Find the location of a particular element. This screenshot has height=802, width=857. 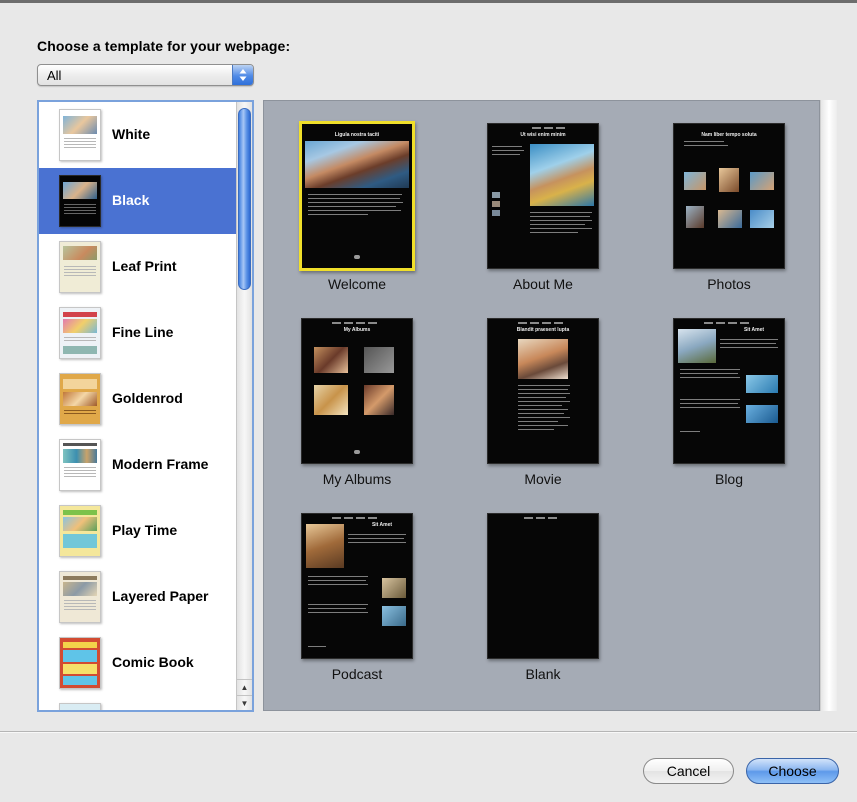

template-item-fine-line: Fine Line is located at coordinates (137, 333).